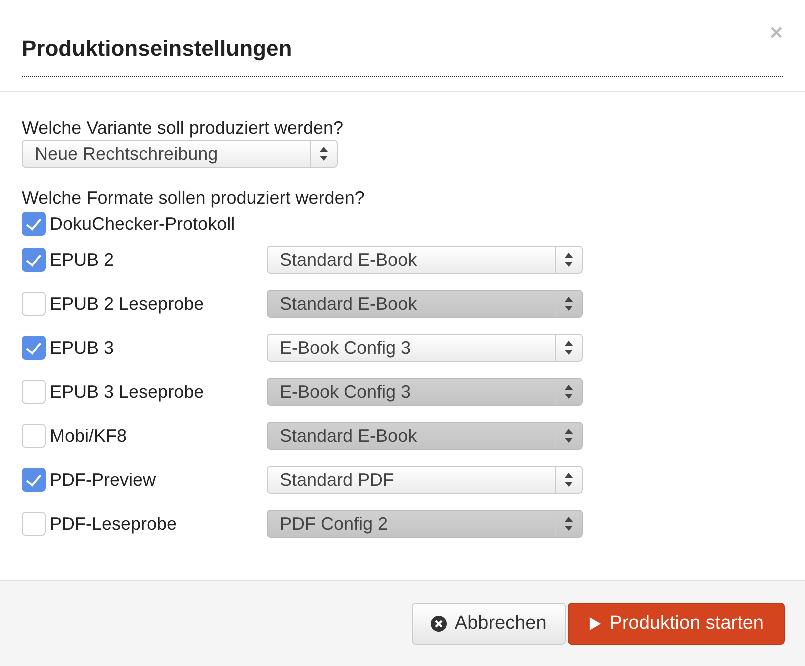 This screenshot has height=666, width=805. I want to click on format-label: EPUB 3, so click(82, 348).